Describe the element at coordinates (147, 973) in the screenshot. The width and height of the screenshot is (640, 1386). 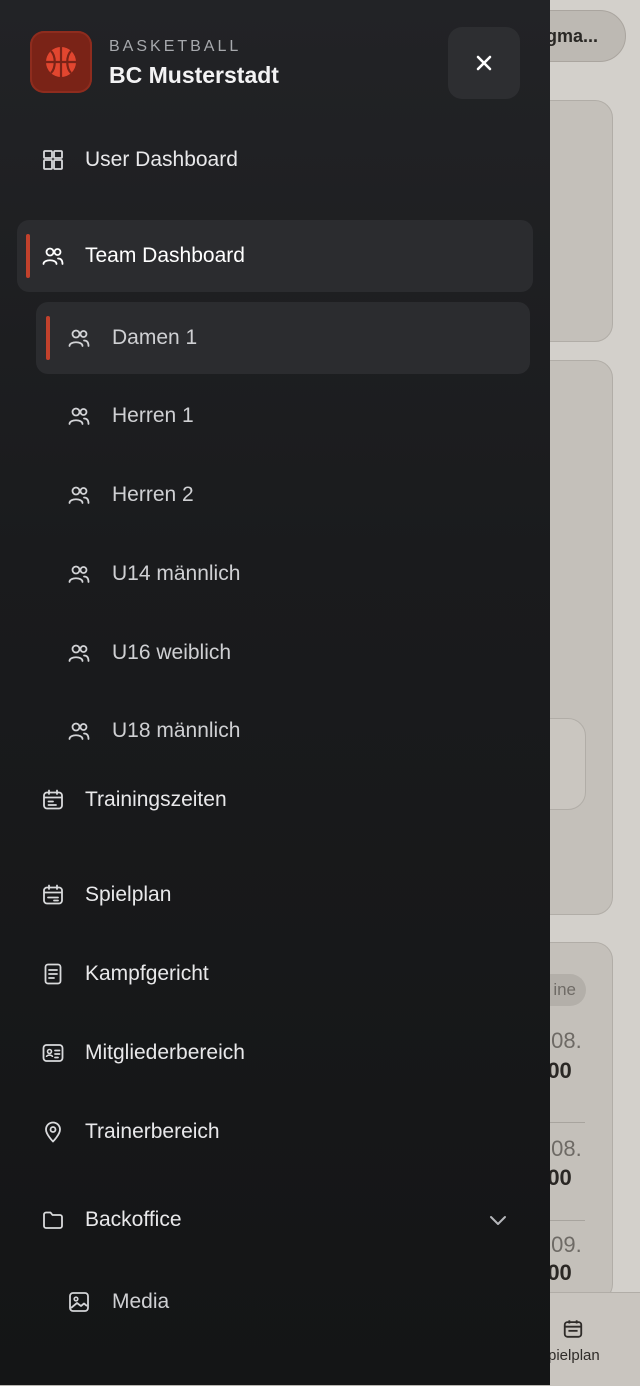
I see `nav-item-label: Kampfgericht` at that location.